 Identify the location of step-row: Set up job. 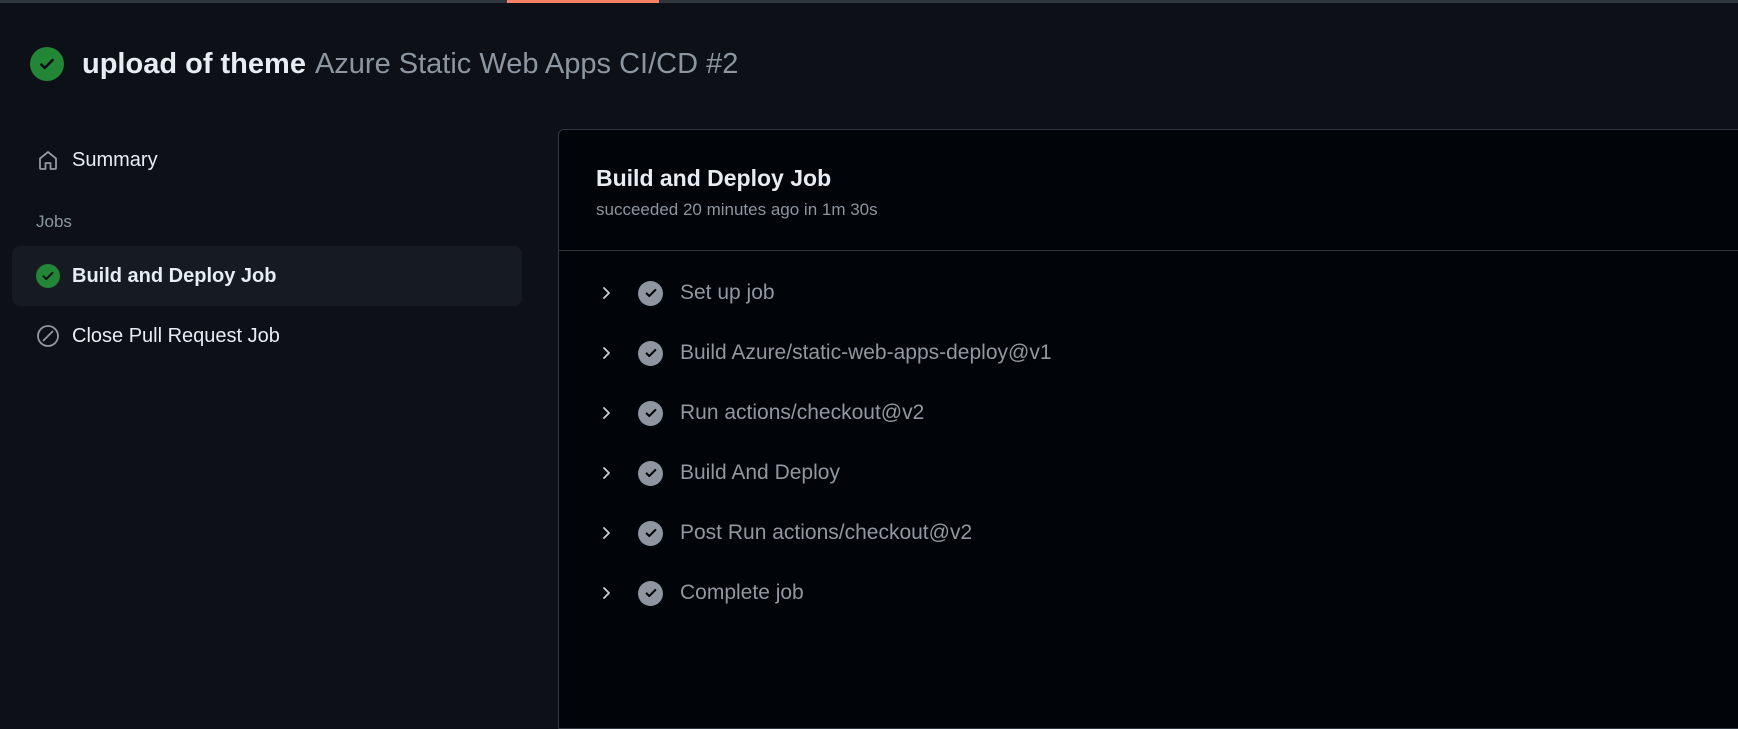
(1148, 293).